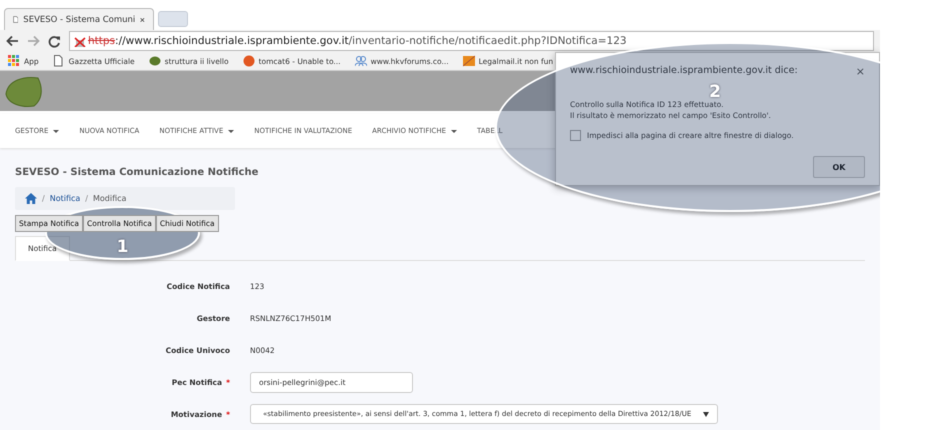  What do you see at coordinates (487, 41) in the screenshot?
I see `url-path: /inventario-notifiche/notificaedit.php?IDNotifica=123` at bounding box center [487, 41].